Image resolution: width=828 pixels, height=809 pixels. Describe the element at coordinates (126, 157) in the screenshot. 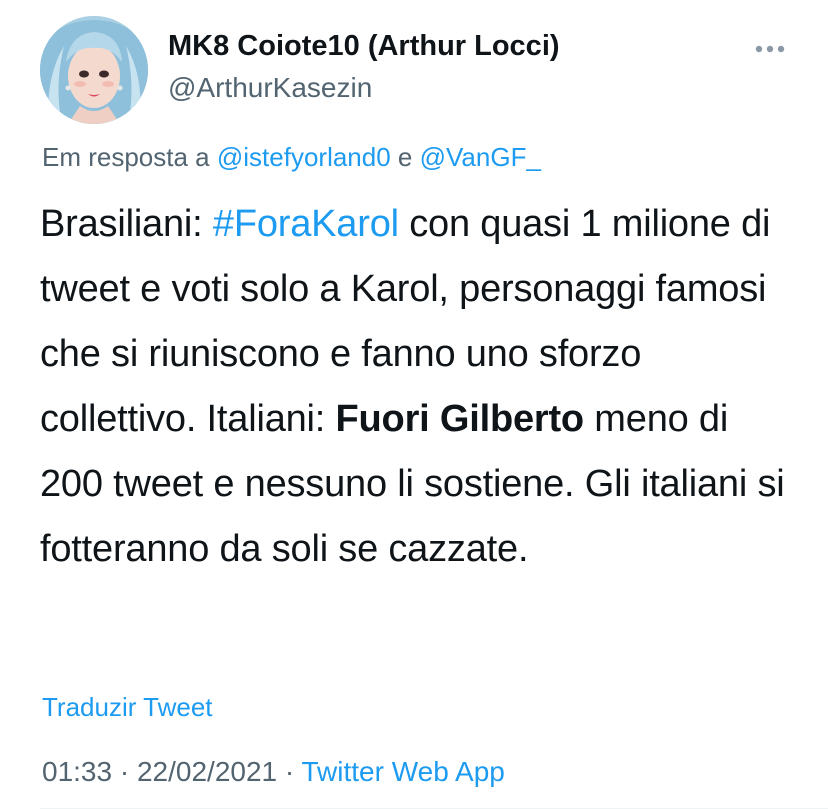

I see `reply-prefix: Em resposta a` at that location.